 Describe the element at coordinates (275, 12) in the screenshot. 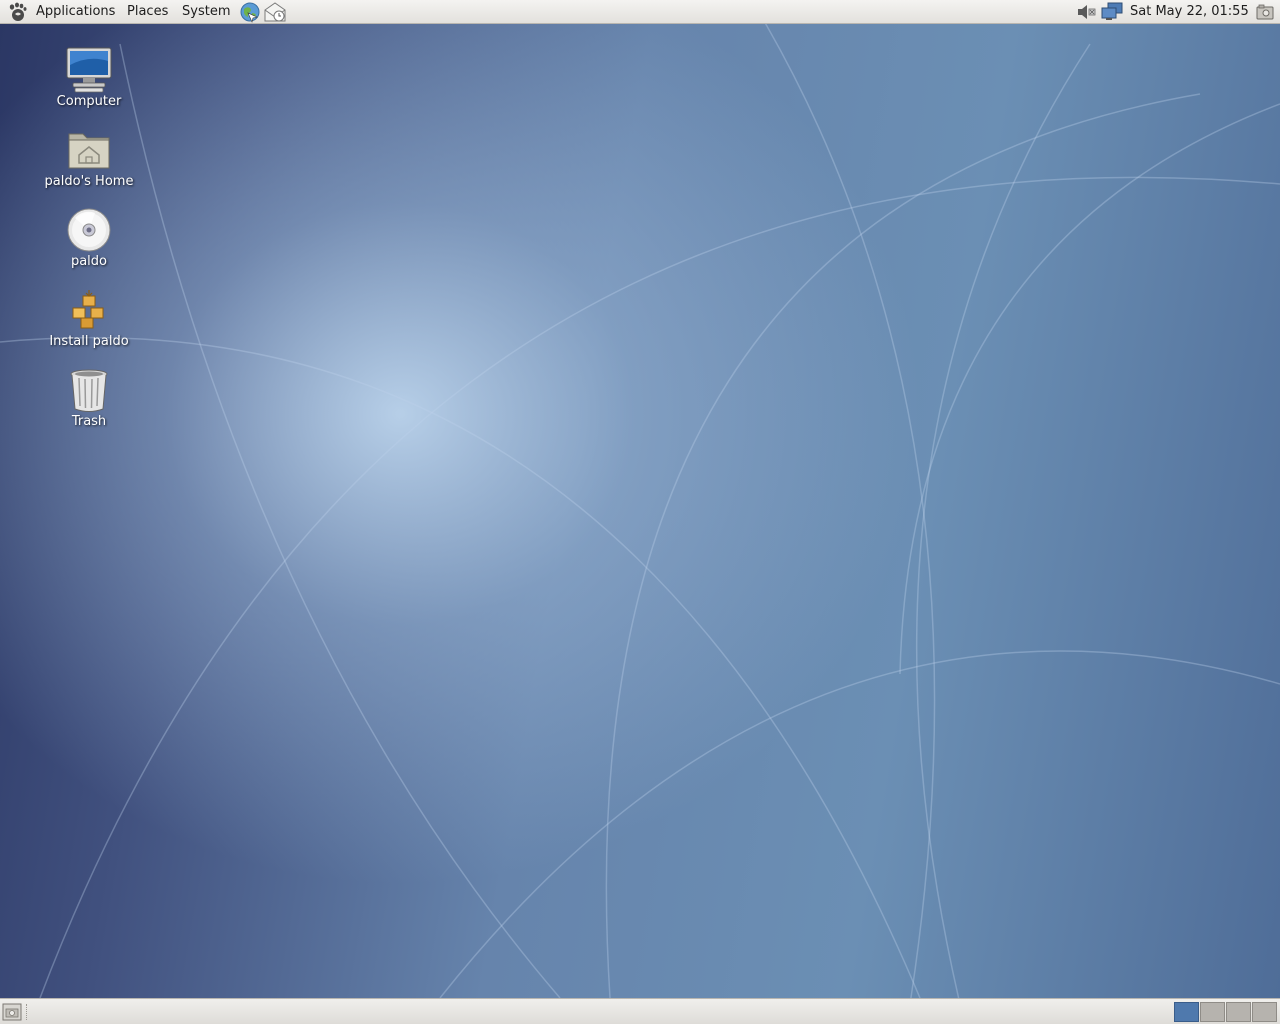

I see `mail-icon` at that location.